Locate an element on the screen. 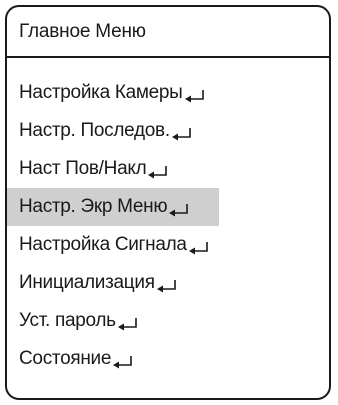 The image size is (338, 405). menu-item-label: Состояние is located at coordinates (65, 358).